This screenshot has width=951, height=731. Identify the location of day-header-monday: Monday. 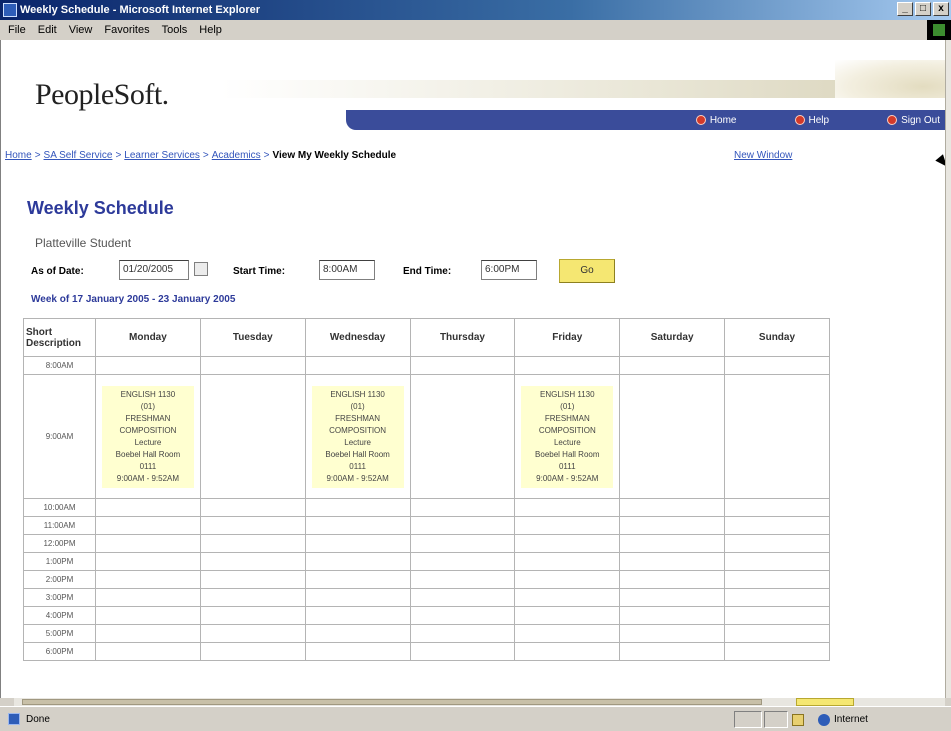
(148, 337).